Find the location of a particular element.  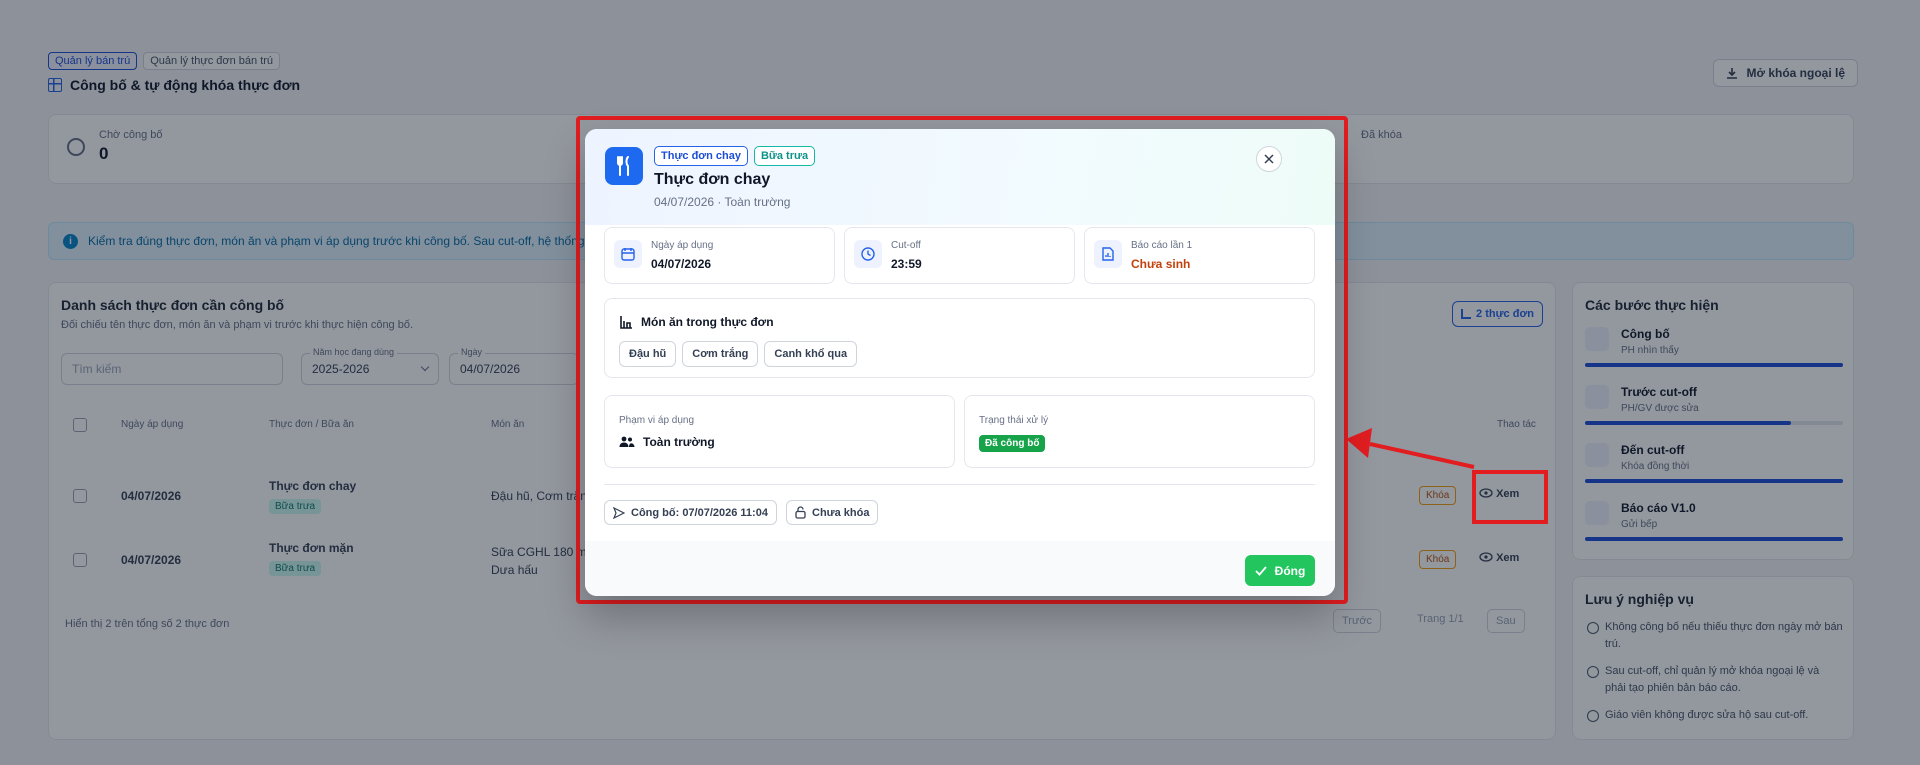

report-label: Báo cáo lần 1 is located at coordinates (1162, 245).